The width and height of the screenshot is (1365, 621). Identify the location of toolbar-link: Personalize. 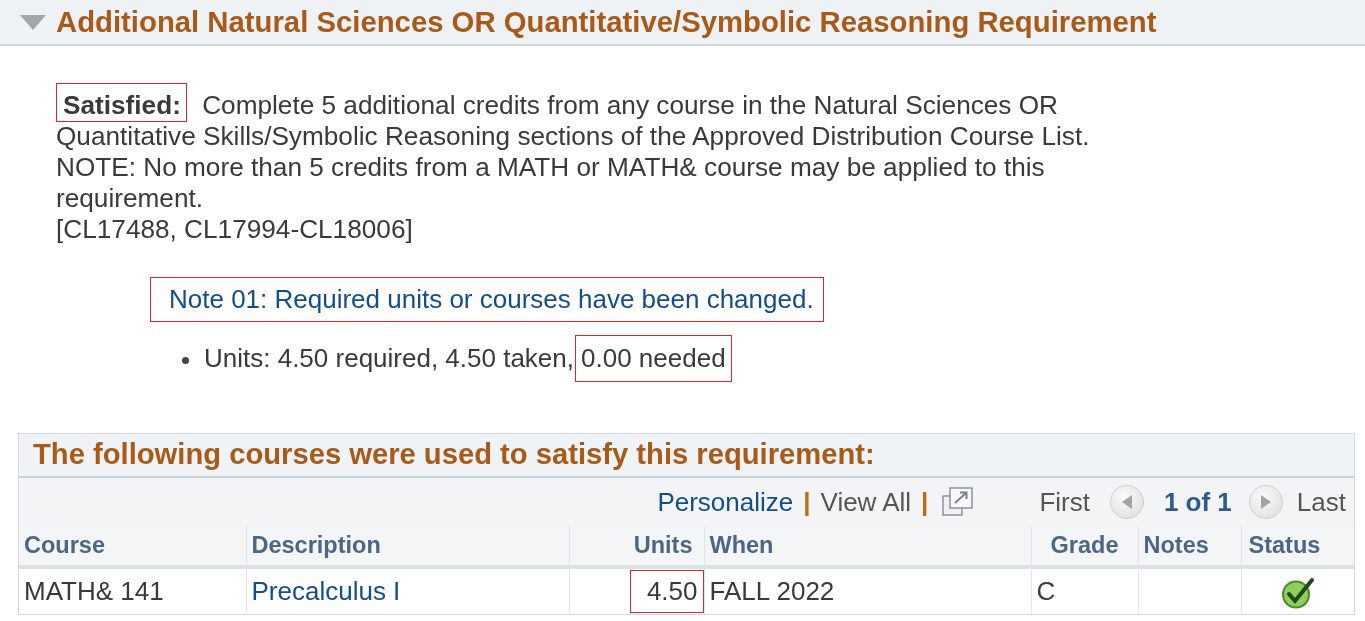
(725, 502).